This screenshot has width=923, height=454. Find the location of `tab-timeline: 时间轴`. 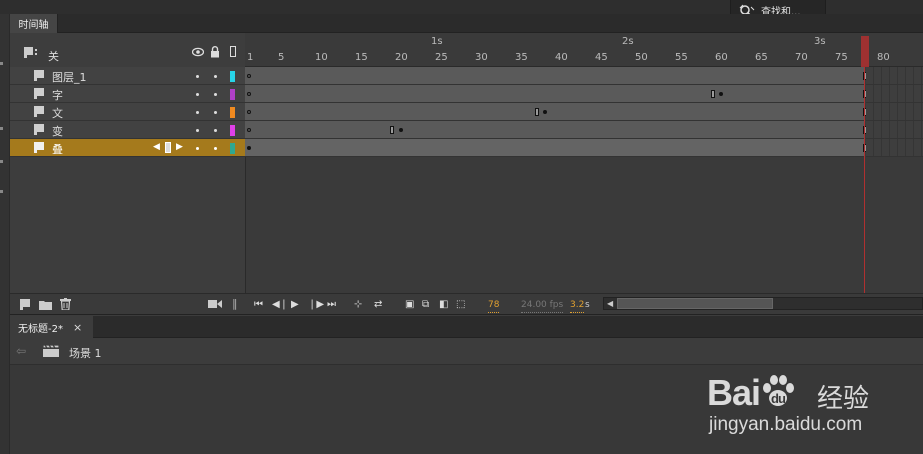

tab-timeline: 时间轴 is located at coordinates (34, 23).